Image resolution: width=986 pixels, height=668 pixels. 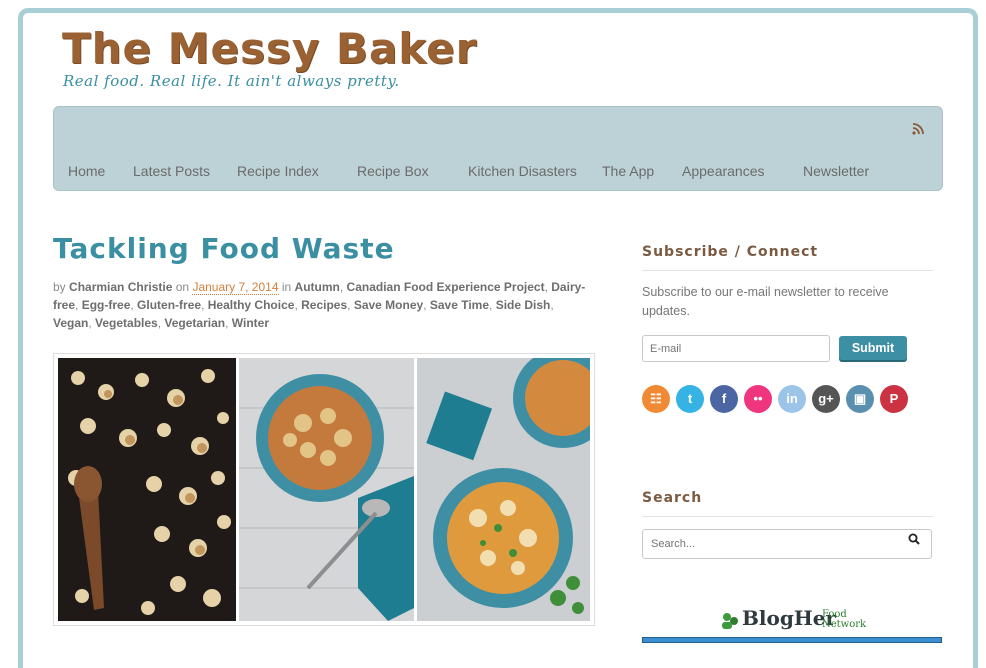 What do you see at coordinates (792, 399) in the screenshot?
I see `linkedin-icon: in` at bounding box center [792, 399].